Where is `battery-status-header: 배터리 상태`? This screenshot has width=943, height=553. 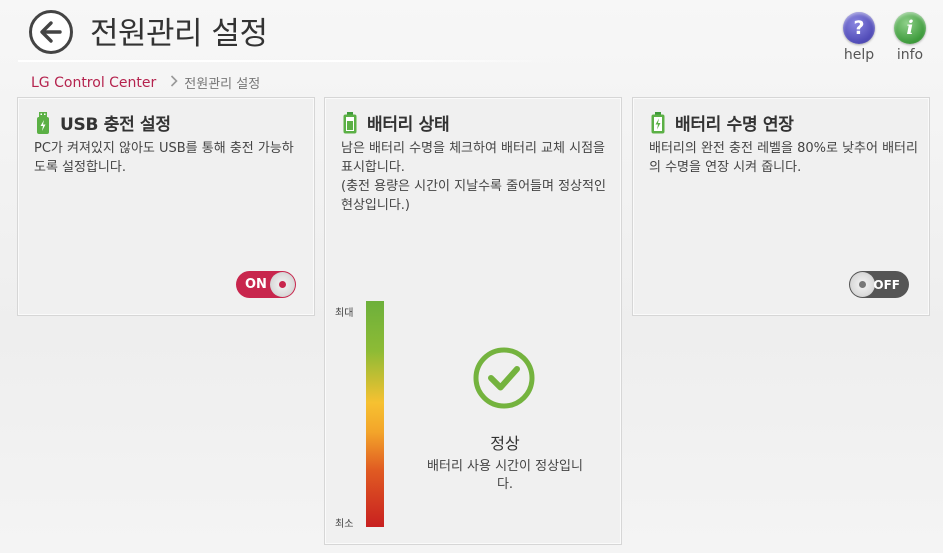
battery-status-header: 배터리 상태 is located at coordinates (396, 122).